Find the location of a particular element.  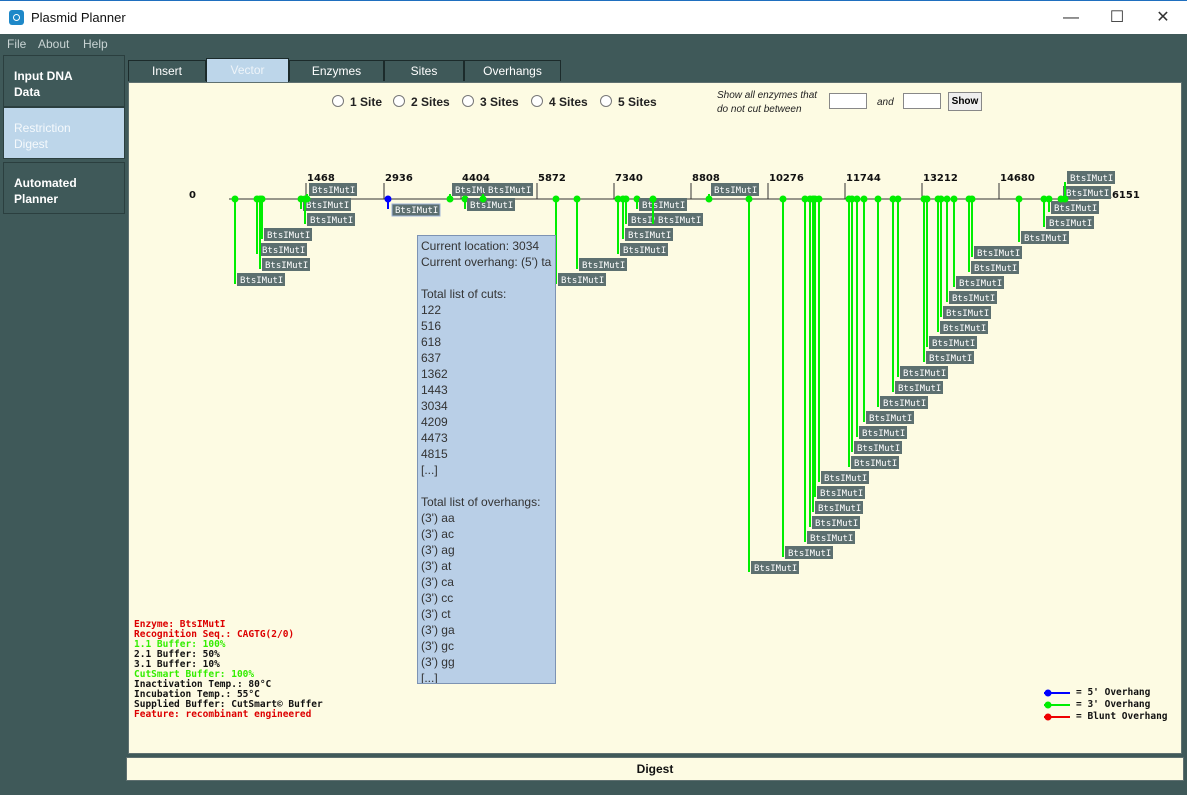

maximize-button: ☐ is located at coordinates (1117, 17).